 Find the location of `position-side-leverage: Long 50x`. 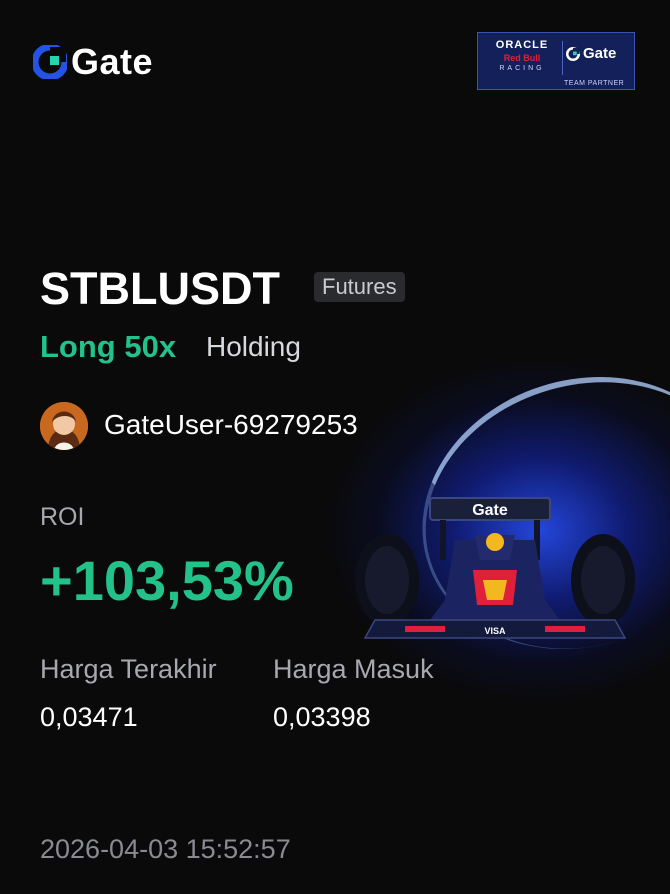

position-side-leverage: Long 50x is located at coordinates (108, 346).